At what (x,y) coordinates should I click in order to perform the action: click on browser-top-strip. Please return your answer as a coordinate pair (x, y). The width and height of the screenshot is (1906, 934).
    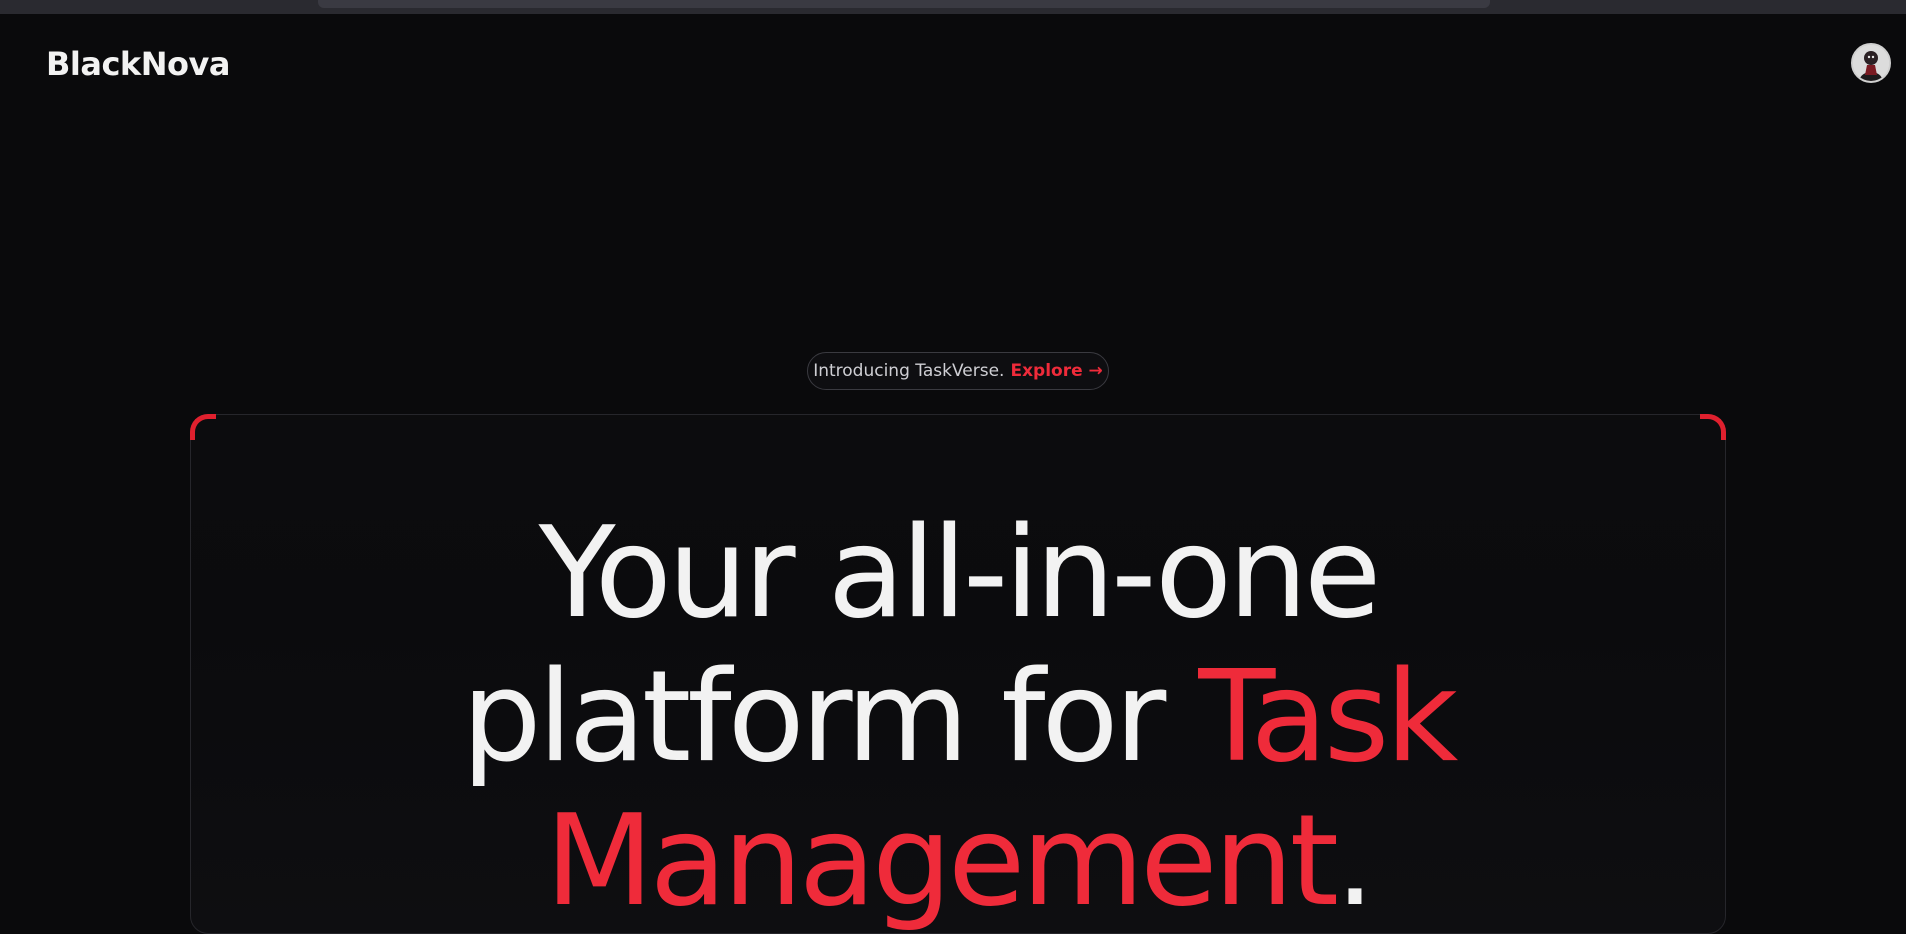
    Looking at the image, I should click on (953, 7).